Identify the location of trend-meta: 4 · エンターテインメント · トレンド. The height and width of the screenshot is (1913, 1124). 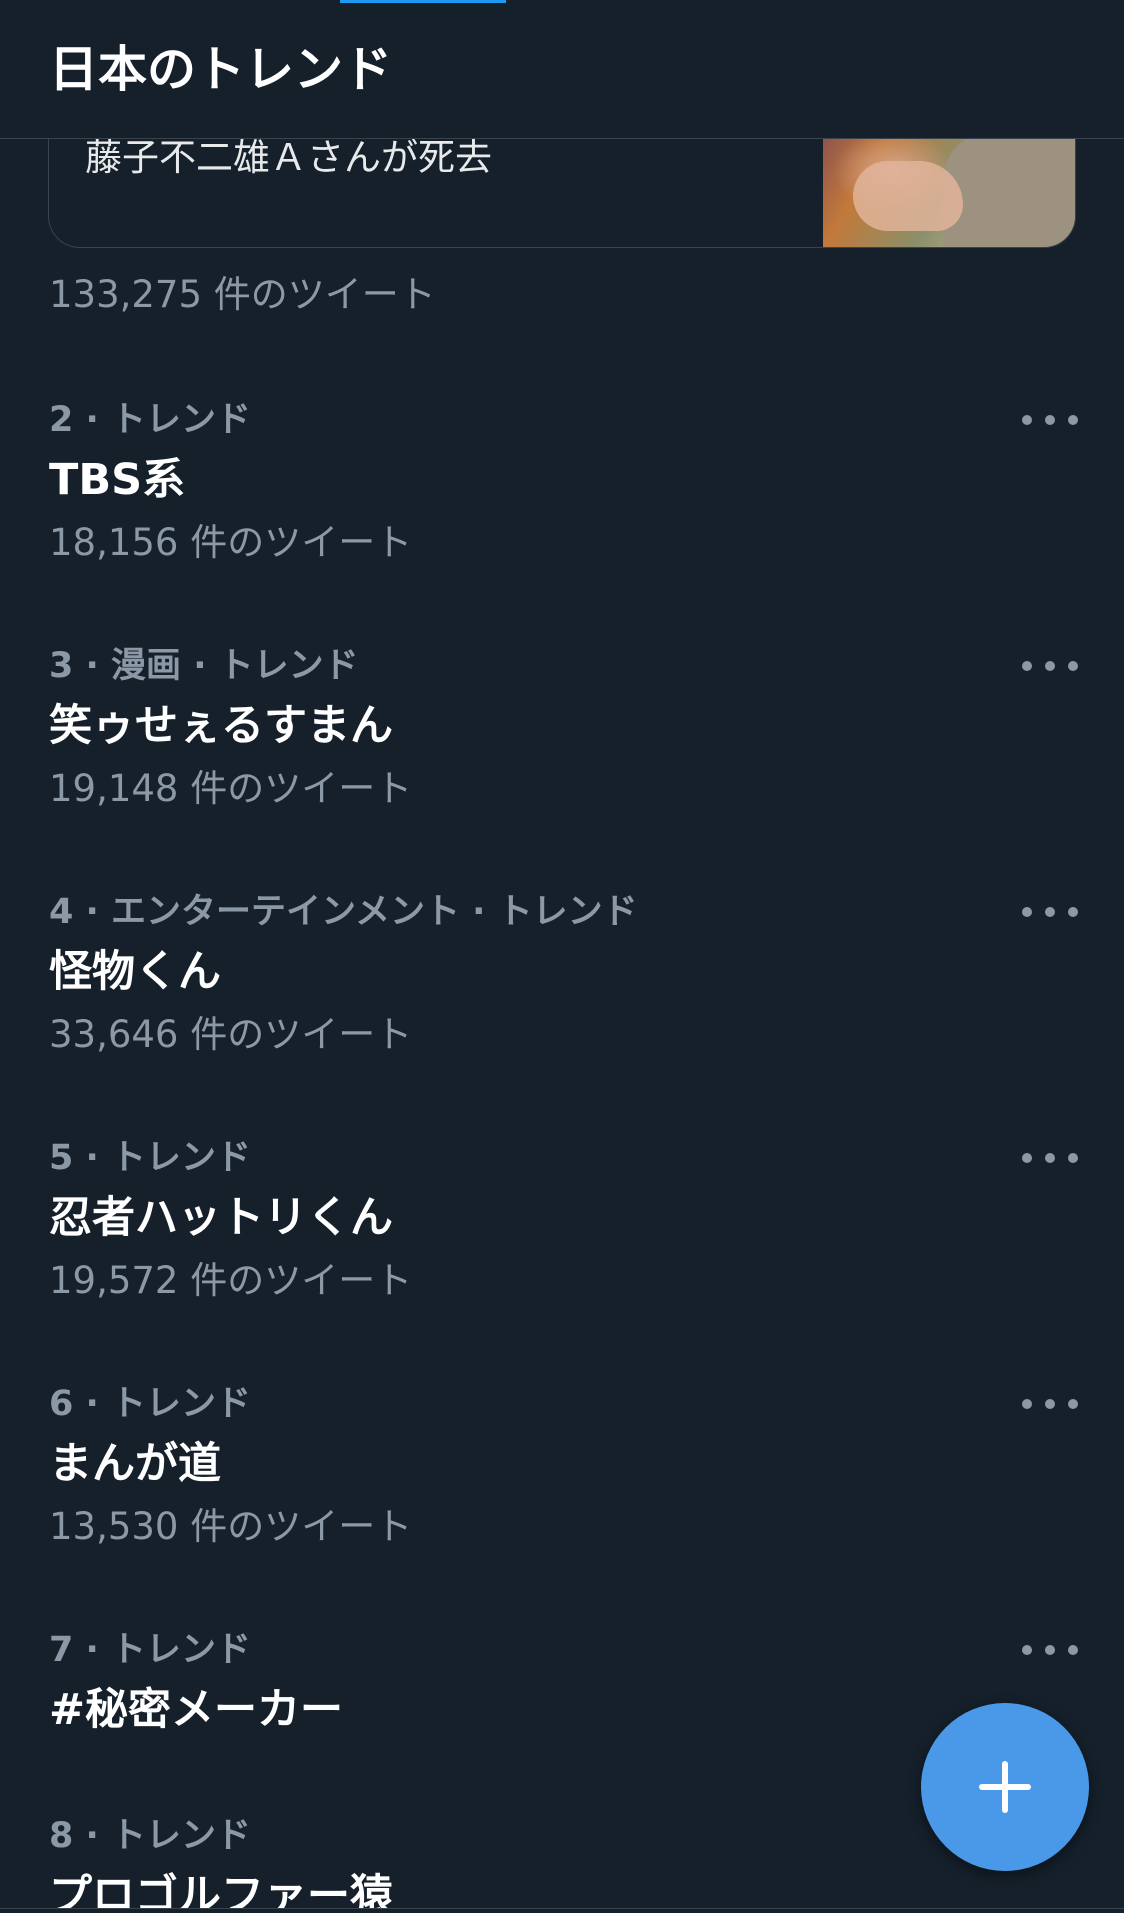
(343, 912).